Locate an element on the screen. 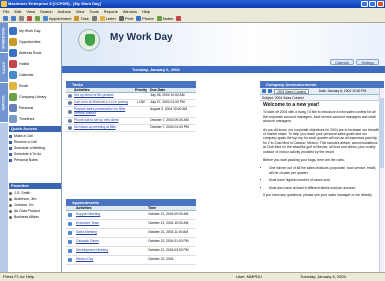  calendar-icon is located at coordinates (45, 18).